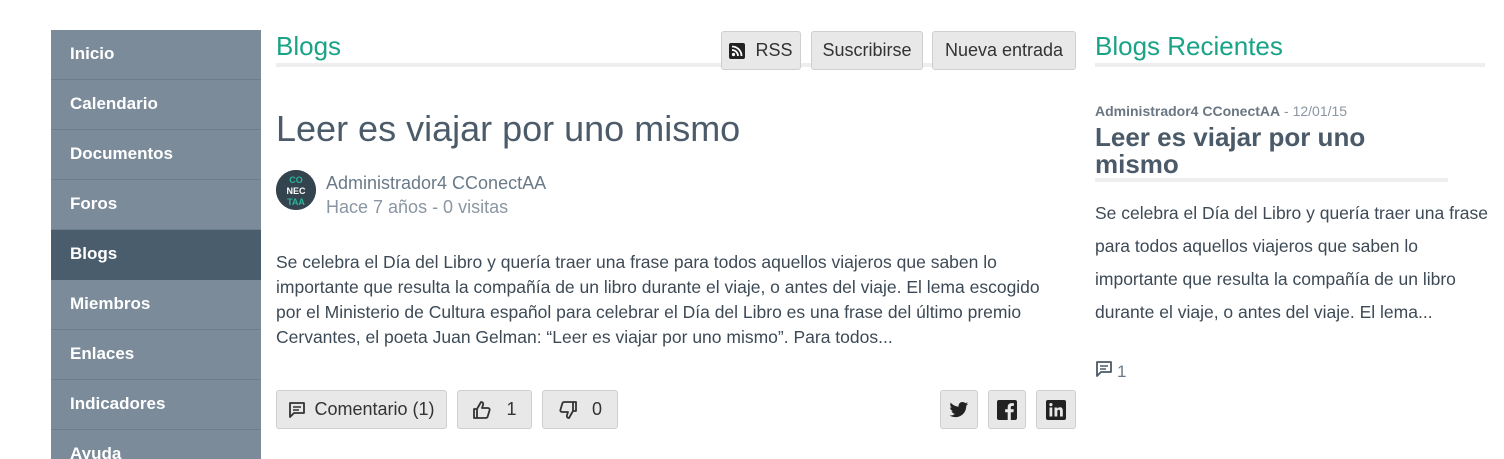 This screenshot has width=1504, height=459. I want to click on recent-post-comments: 1, so click(1110, 371).